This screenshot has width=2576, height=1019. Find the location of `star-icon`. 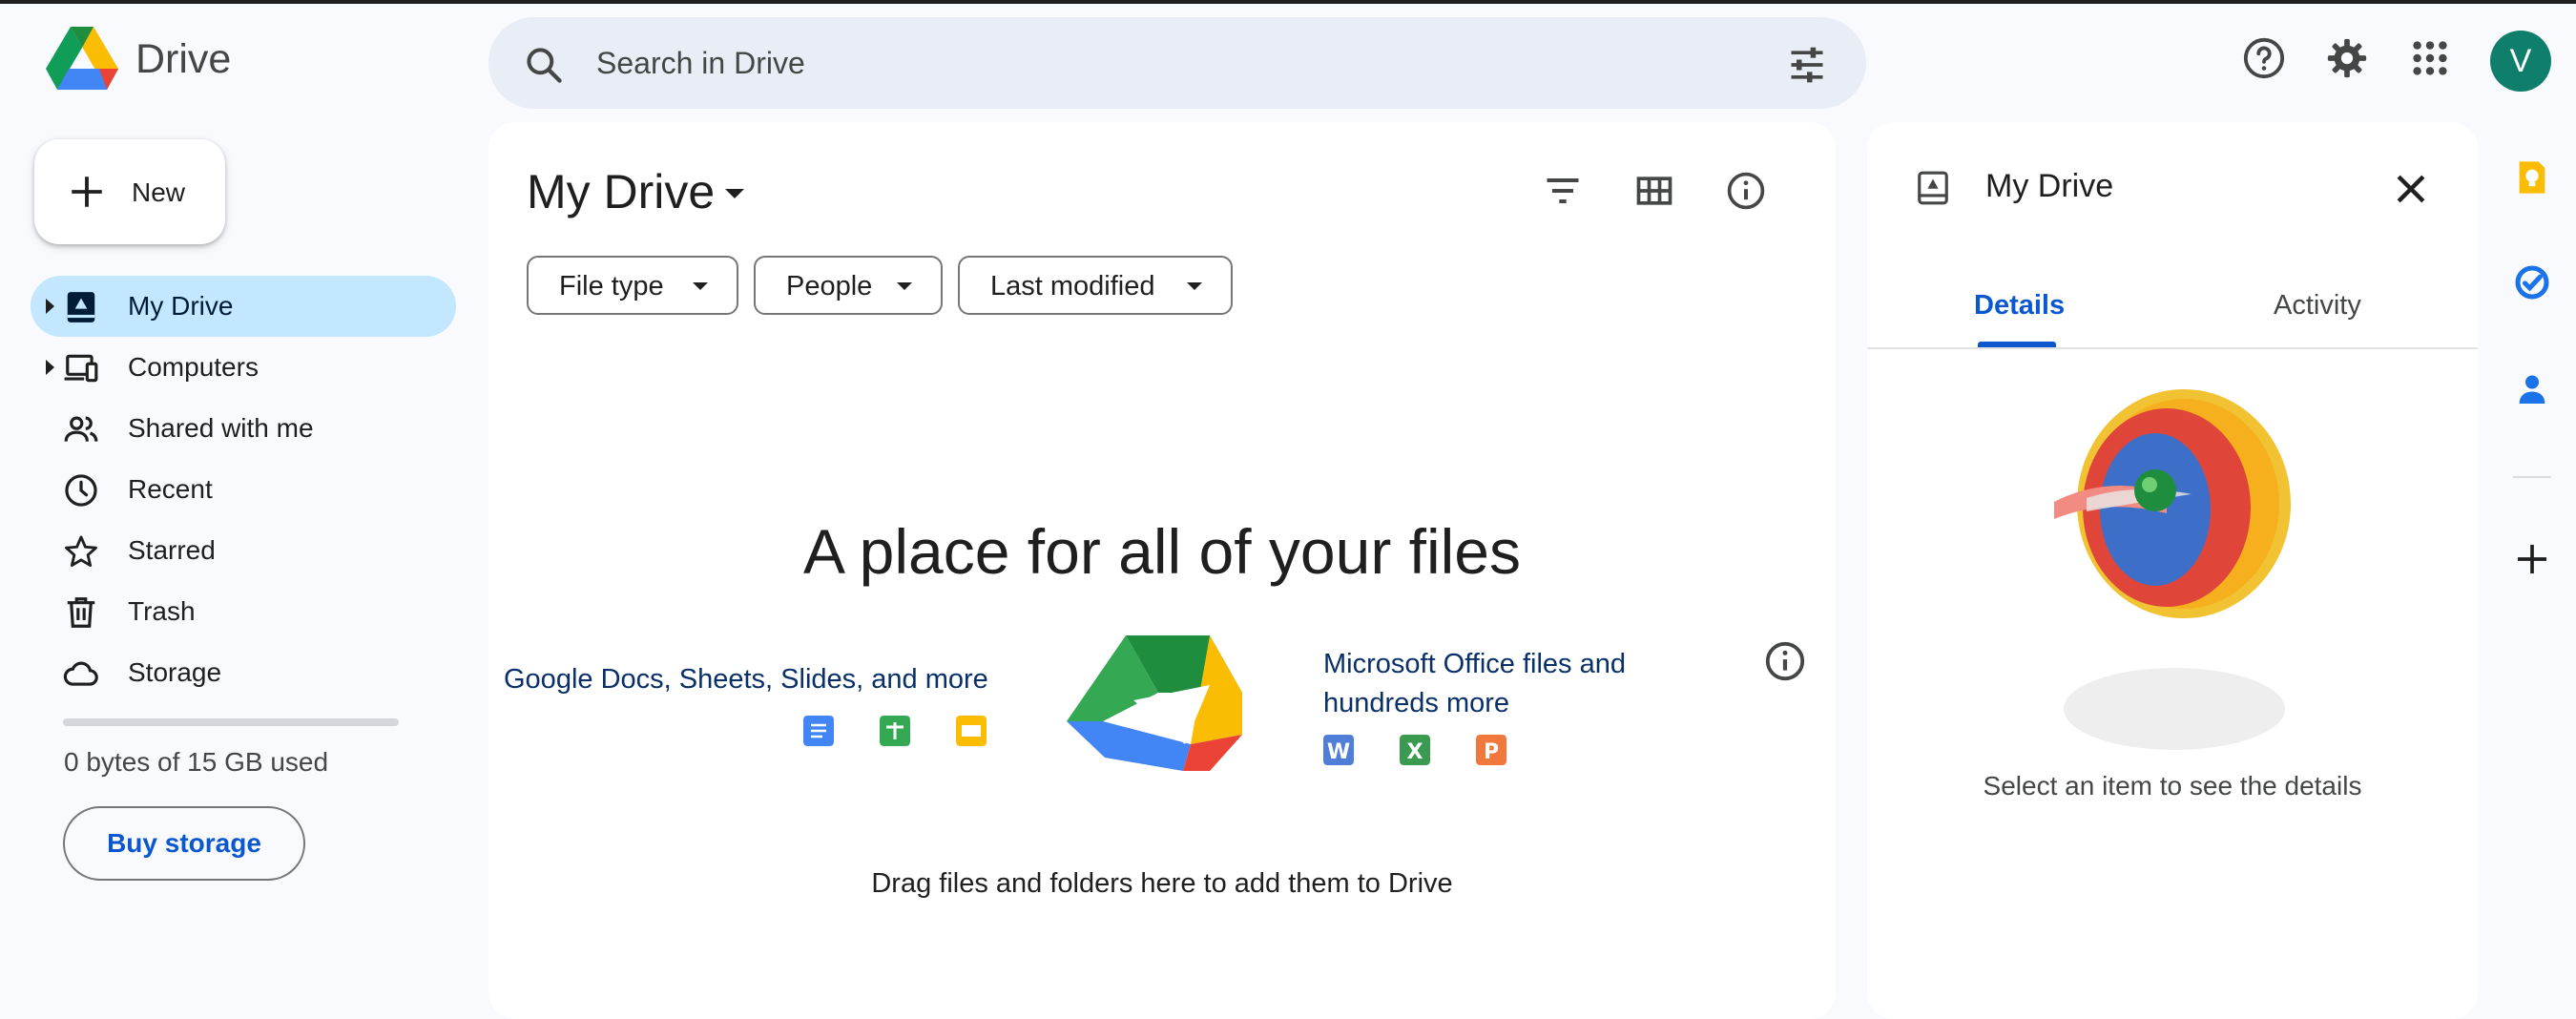

star-icon is located at coordinates (81, 551).